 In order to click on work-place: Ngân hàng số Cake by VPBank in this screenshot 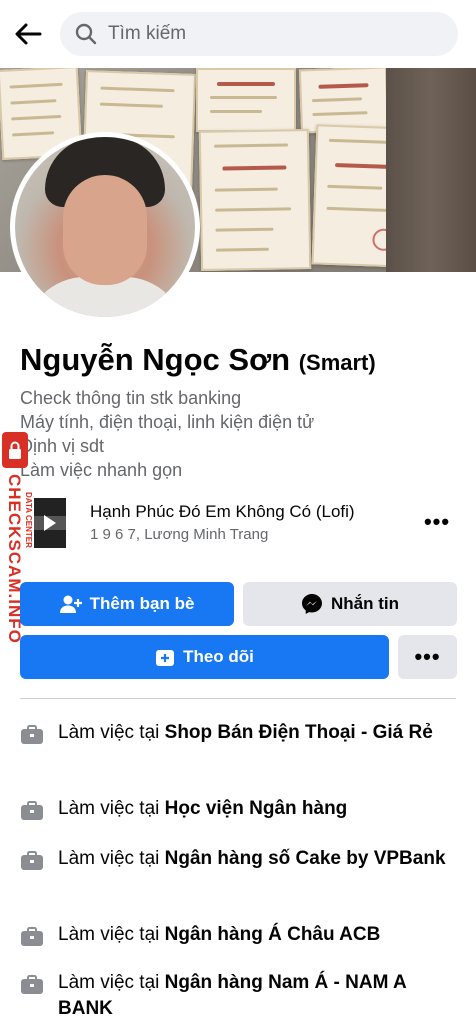, I will do `click(305, 858)`.